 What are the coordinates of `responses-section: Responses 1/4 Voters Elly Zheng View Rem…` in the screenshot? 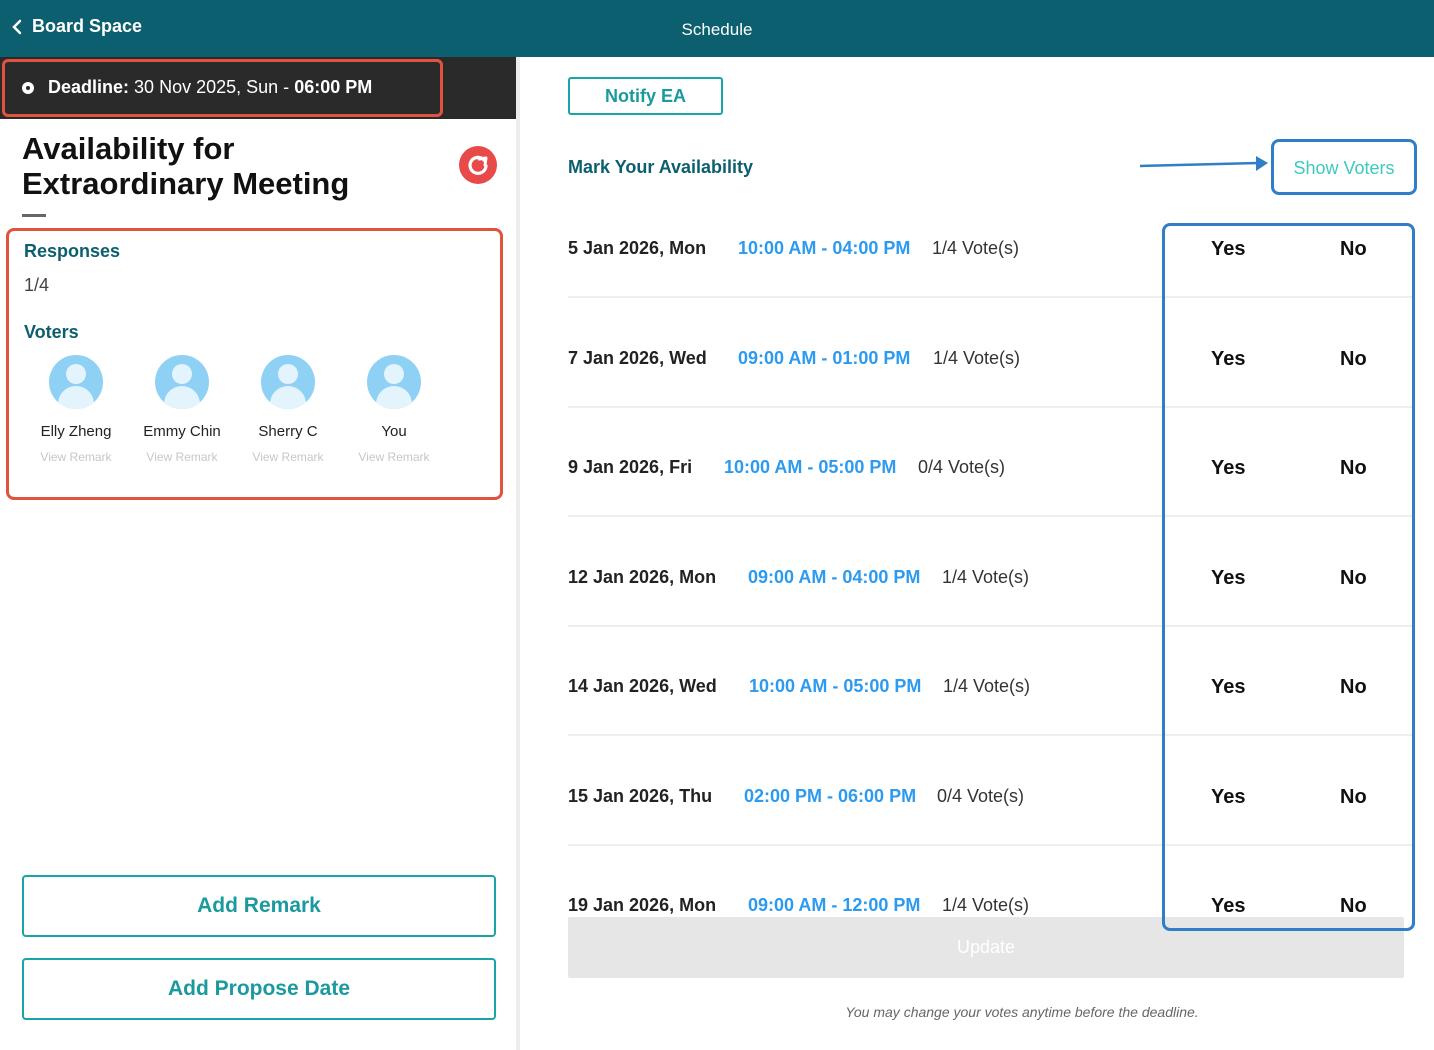 It's located at (254, 364).